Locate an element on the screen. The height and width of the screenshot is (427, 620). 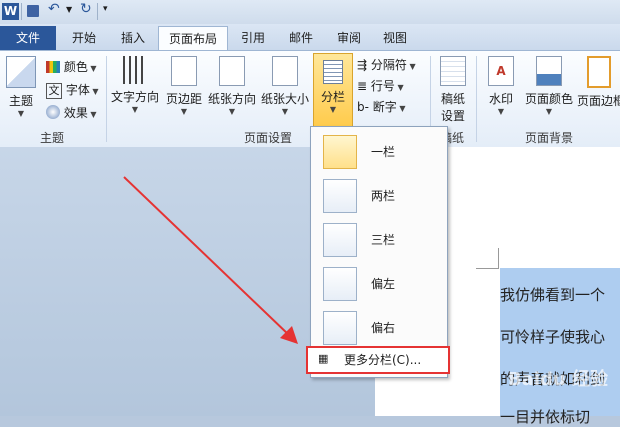
three-columns-icon is located at coordinates (340, 240).